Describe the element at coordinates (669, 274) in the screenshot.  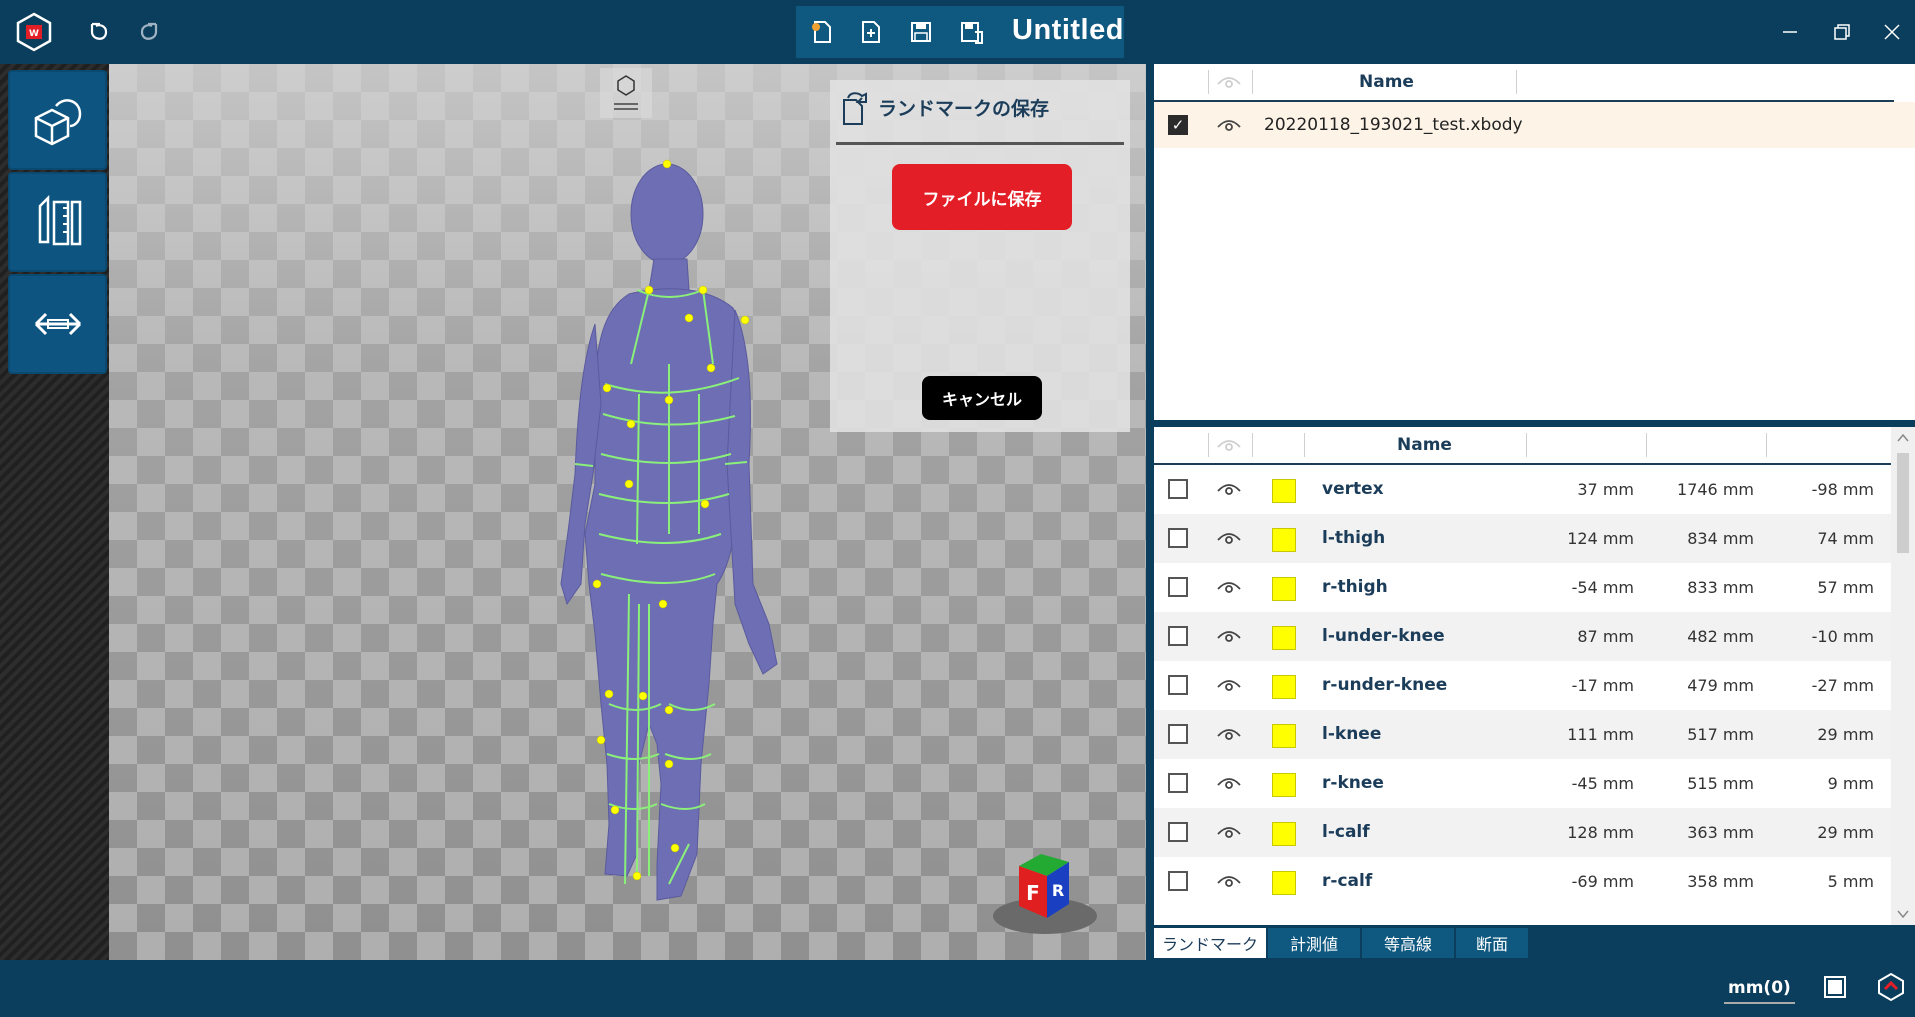
I see `neck` at that location.